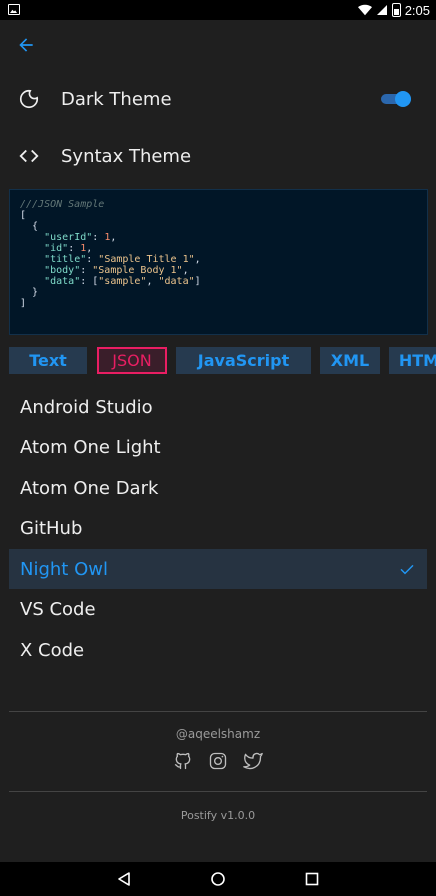 The height and width of the screenshot is (896, 436). I want to click on nav-home-icon, so click(218, 879).